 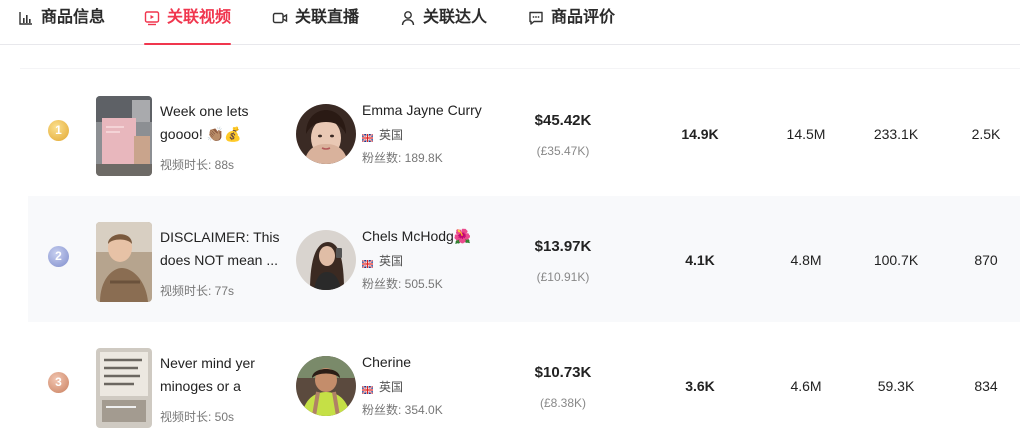 I want to click on video-screen-icon, so click(x=152, y=18).